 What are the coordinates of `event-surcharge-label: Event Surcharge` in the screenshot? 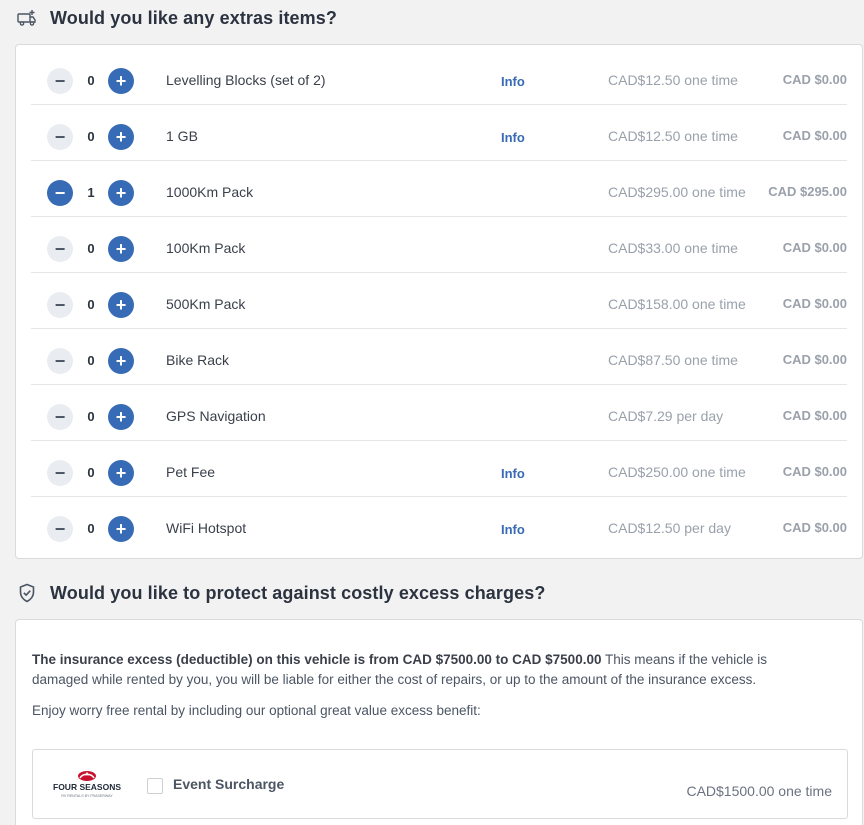 It's located at (228, 784).